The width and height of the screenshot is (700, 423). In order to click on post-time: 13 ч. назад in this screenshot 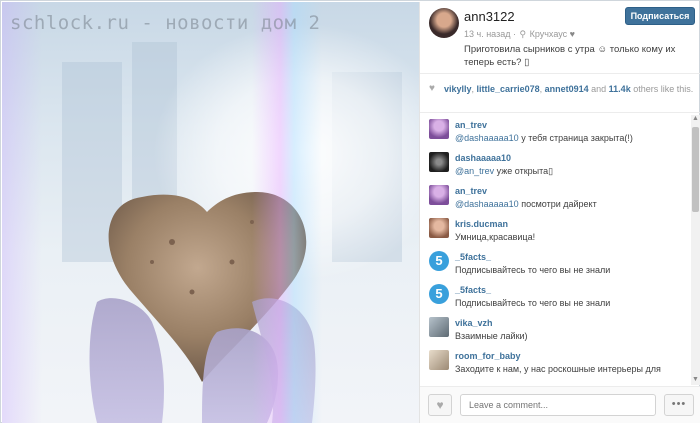, I will do `click(487, 34)`.